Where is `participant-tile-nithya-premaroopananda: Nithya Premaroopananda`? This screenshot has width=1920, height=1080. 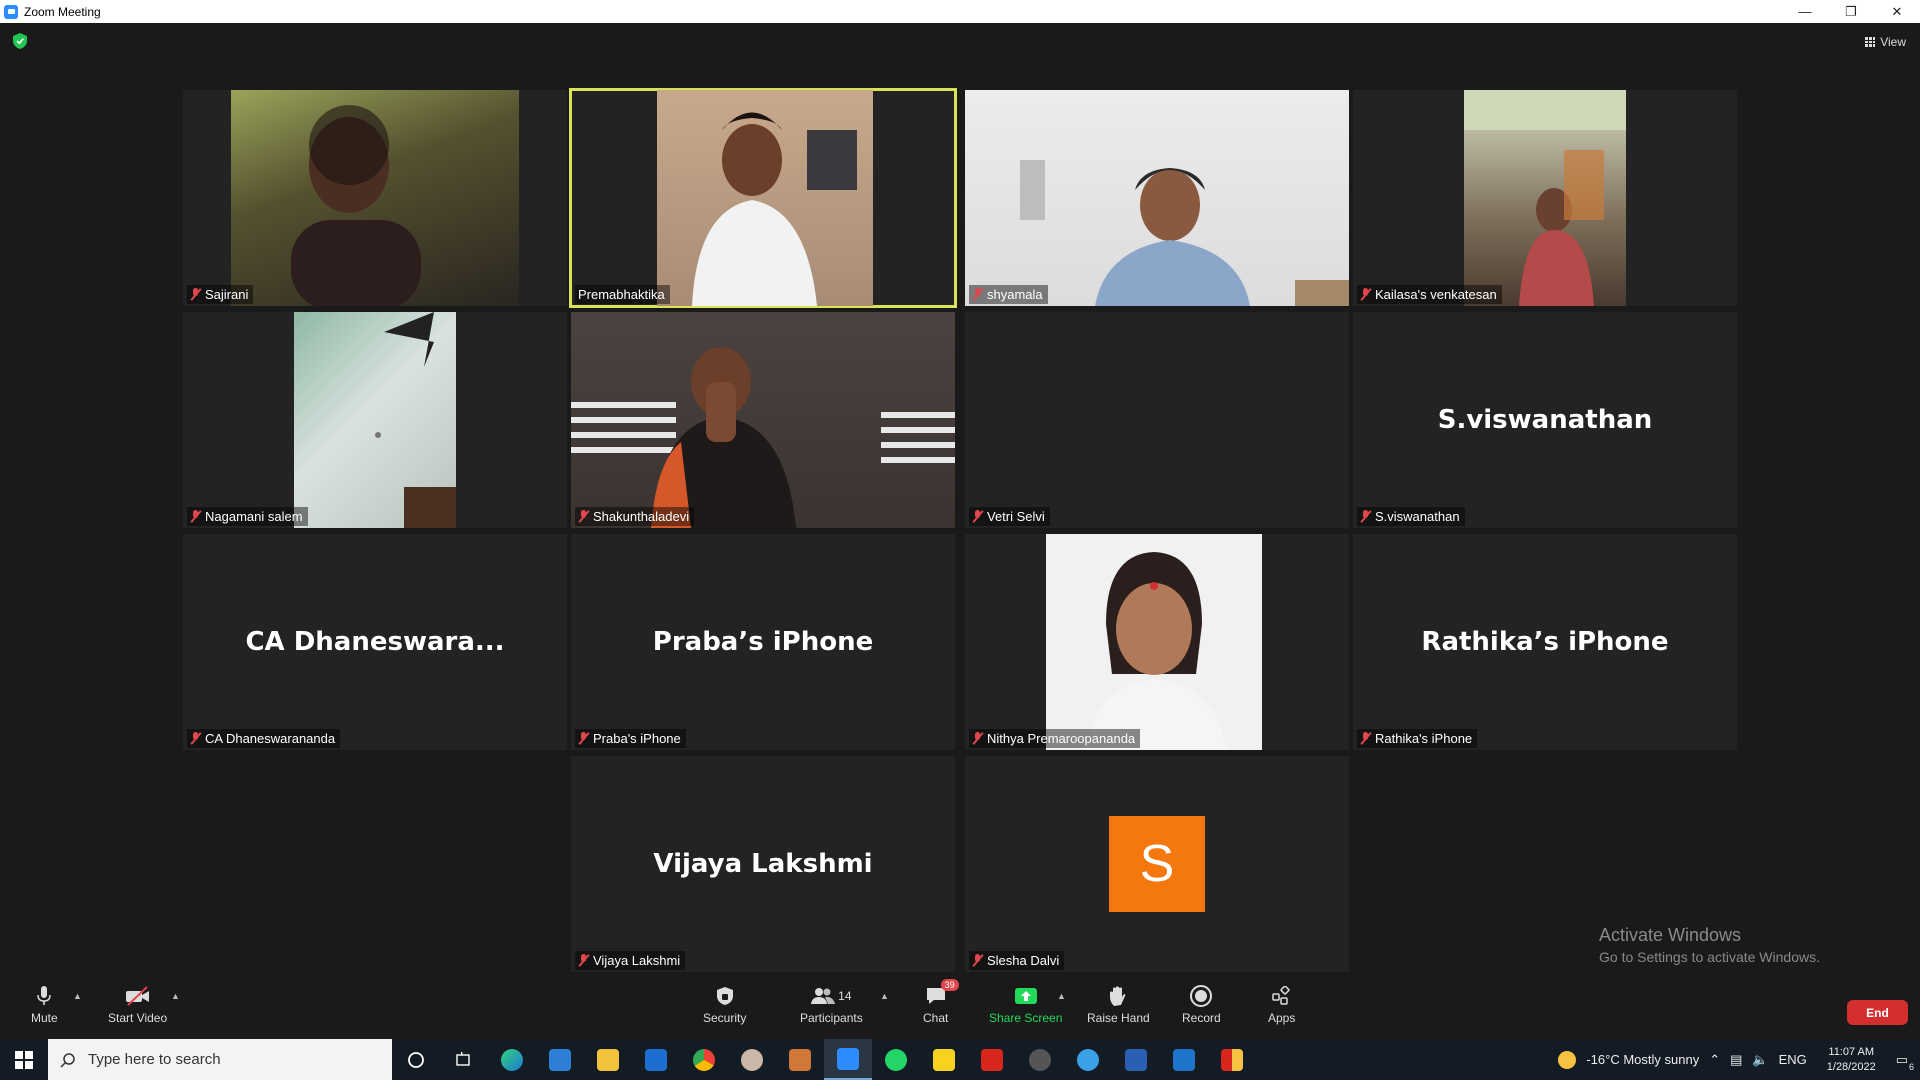 participant-tile-nithya-premaroopananda: Nithya Premaroopananda is located at coordinates (1157, 642).